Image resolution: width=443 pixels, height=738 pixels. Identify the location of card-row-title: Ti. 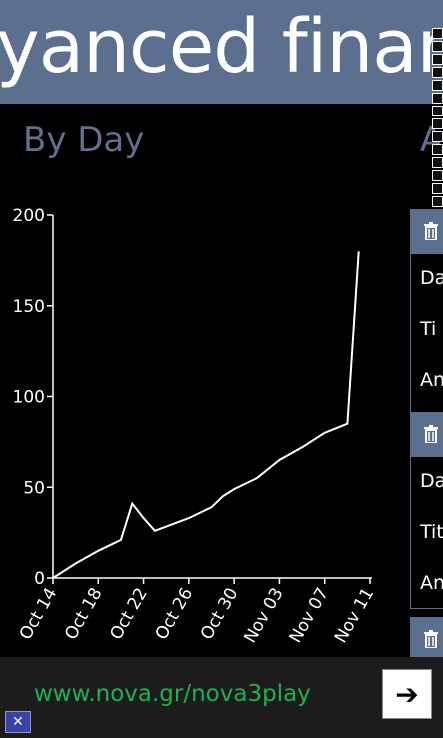
(428, 329).